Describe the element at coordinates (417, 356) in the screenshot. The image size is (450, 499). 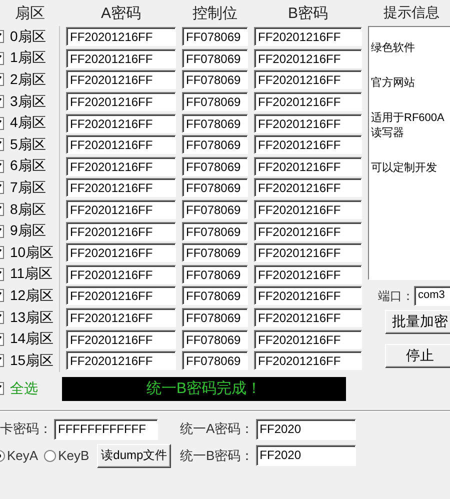
I see `stop-button: 停止` at that location.